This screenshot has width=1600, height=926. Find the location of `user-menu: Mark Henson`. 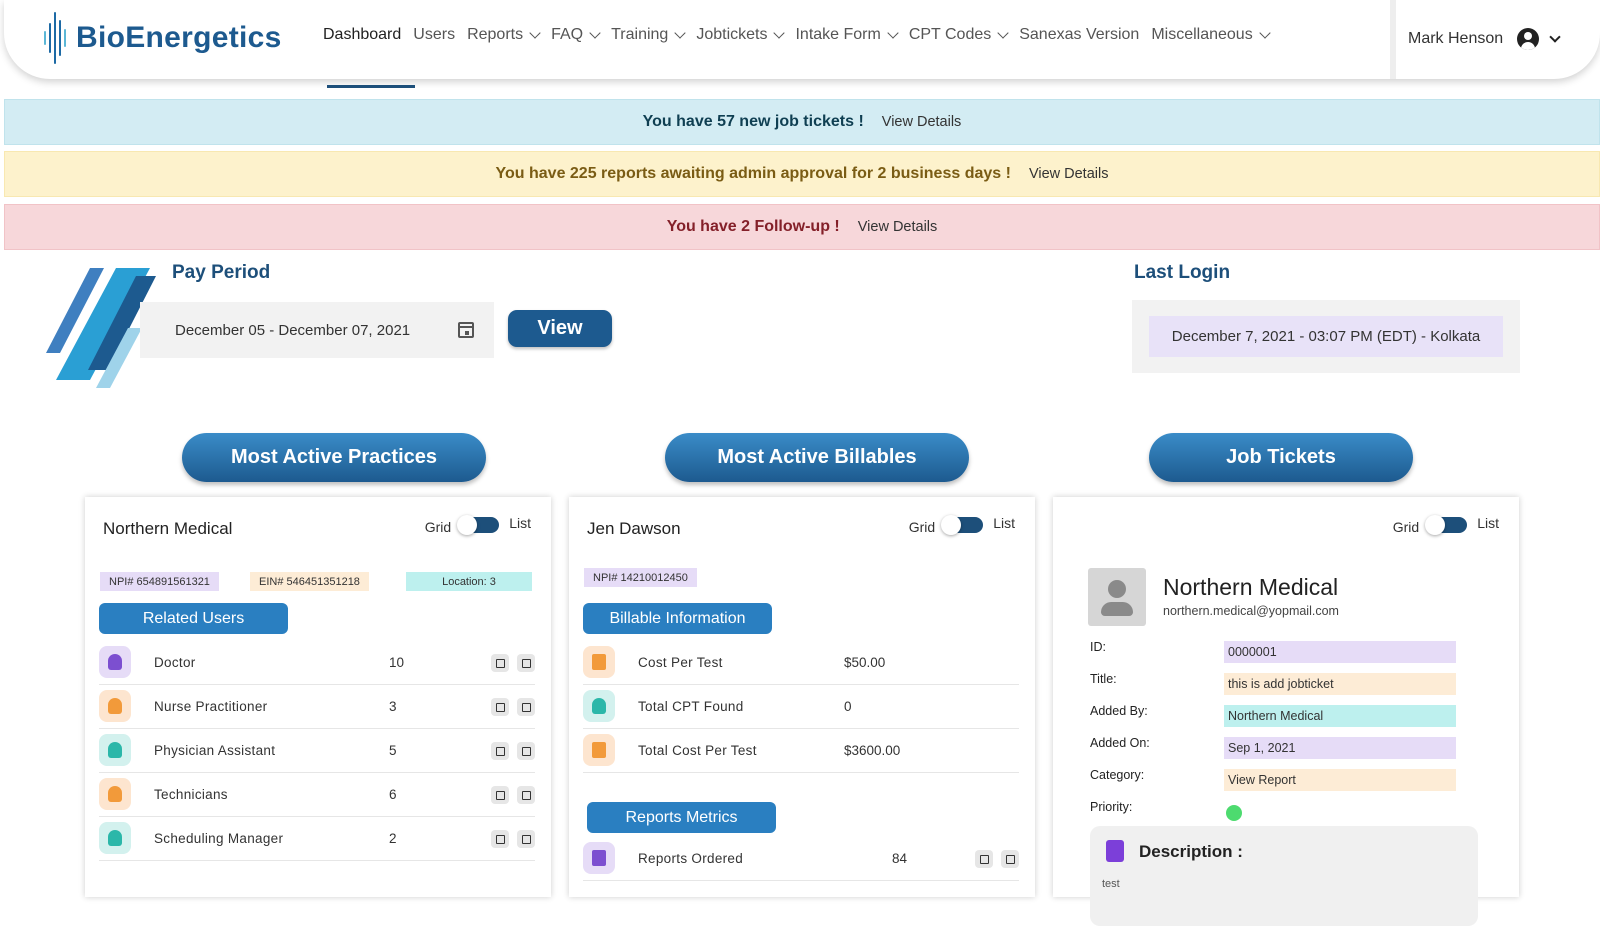

user-menu: Mark Henson is located at coordinates (1484, 39).